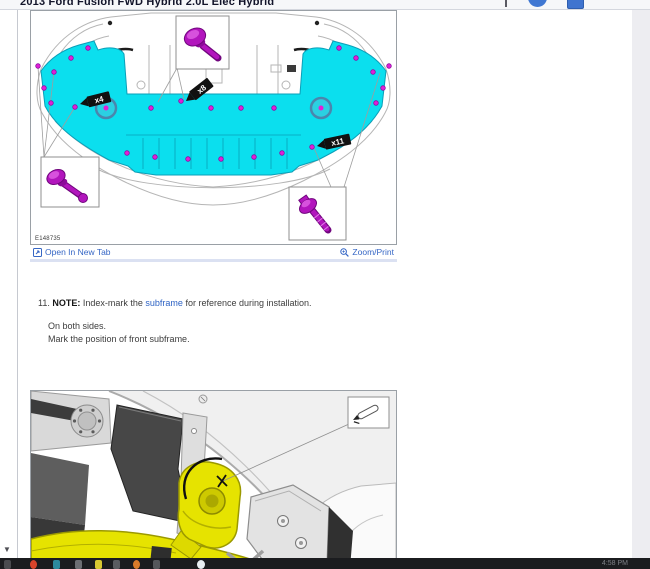 The width and height of the screenshot is (650, 569). What do you see at coordinates (506, 3) in the screenshot?
I see `caret-mark` at bounding box center [506, 3].